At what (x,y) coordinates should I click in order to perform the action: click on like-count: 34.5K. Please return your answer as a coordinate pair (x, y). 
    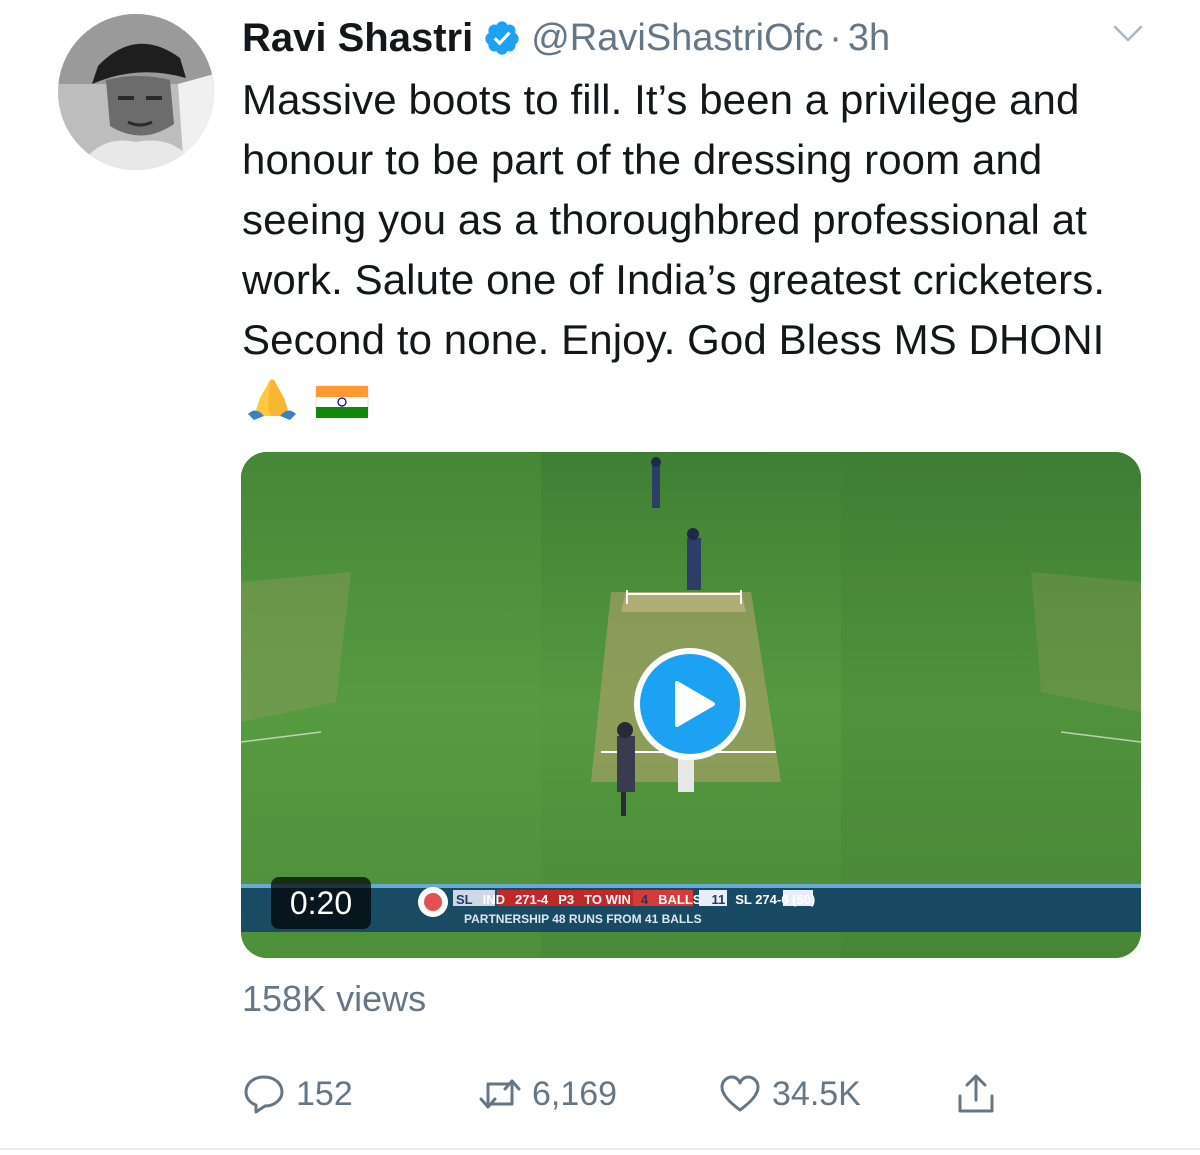
    Looking at the image, I should click on (816, 1093).